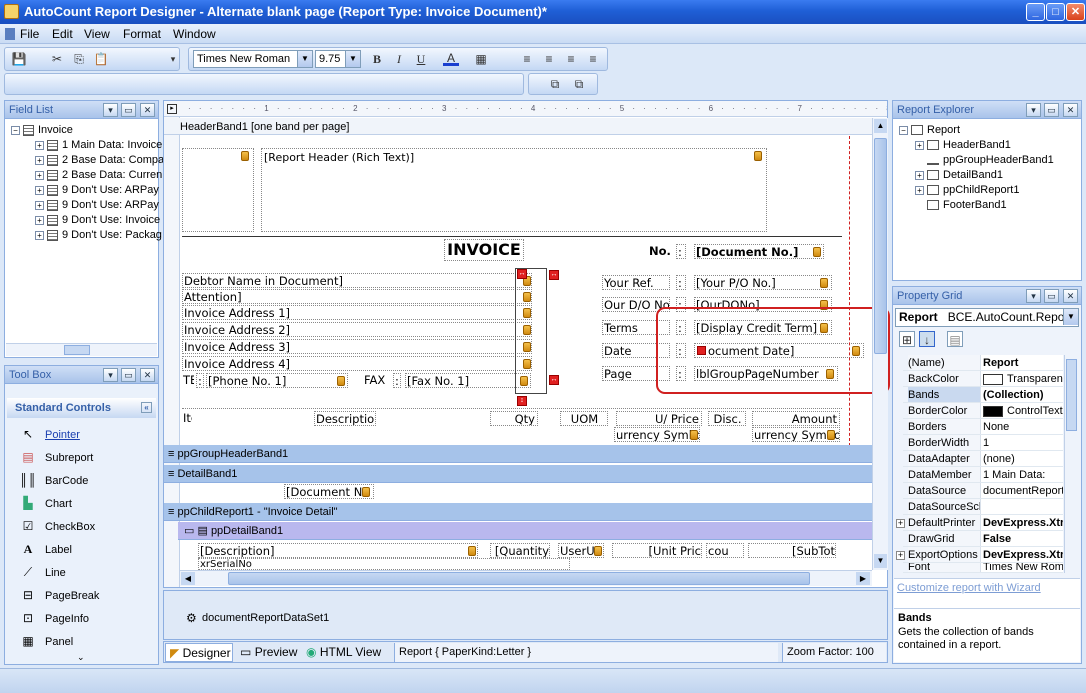 Image resolution: width=1086 pixels, height=693 pixels. What do you see at coordinates (468, 380) in the screenshot?
I see `fax-field: [Fax No. 1]` at bounding box center [468, 380].